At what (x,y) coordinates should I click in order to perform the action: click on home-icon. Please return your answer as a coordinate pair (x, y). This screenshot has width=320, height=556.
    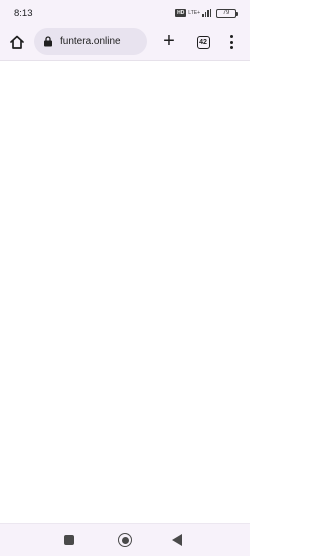
    Looking at the image, I should click on (17, 42).